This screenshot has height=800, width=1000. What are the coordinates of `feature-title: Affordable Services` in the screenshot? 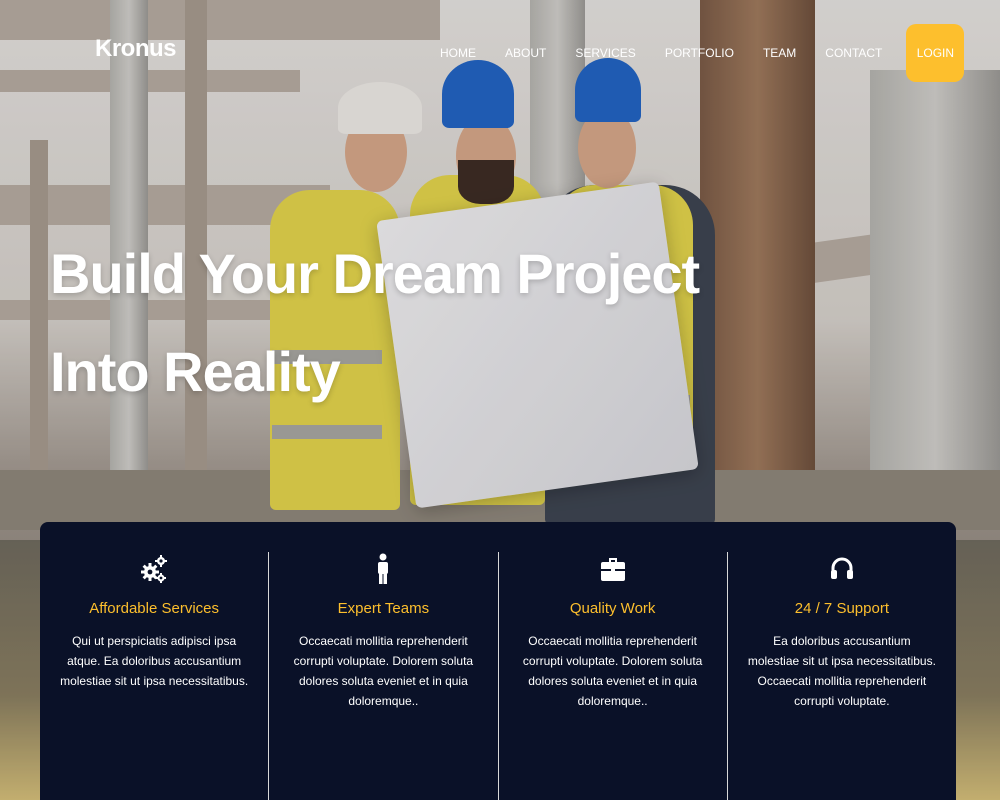 It's located at (154, 608).